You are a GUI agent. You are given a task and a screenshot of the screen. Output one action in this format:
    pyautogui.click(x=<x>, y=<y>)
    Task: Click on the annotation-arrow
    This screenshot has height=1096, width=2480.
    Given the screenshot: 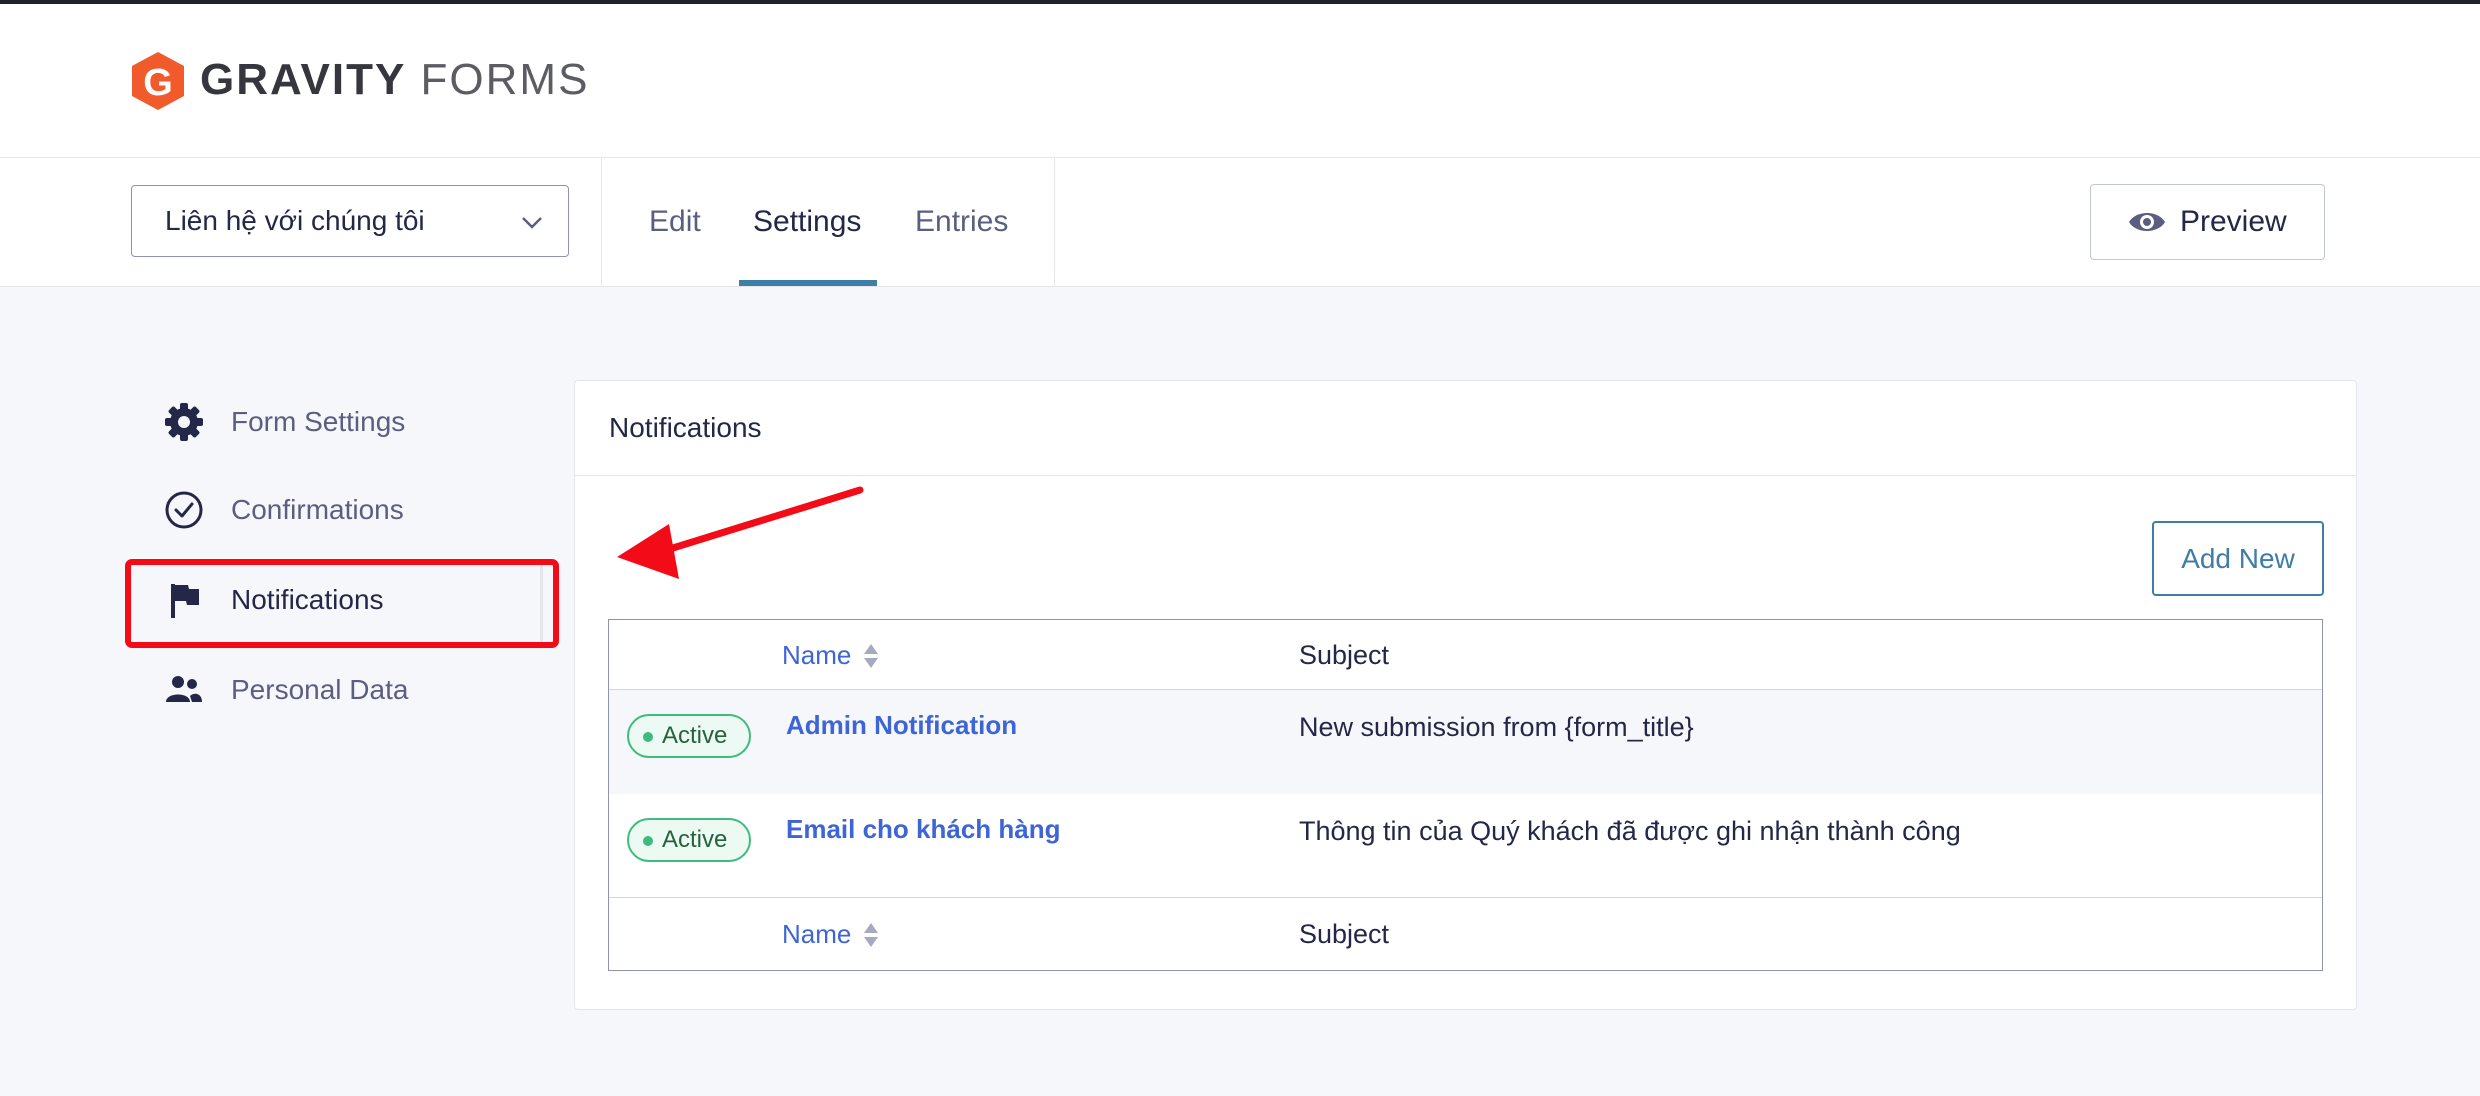 What is the action you would take?
    pyautogui.click(x=740, y=532)
    